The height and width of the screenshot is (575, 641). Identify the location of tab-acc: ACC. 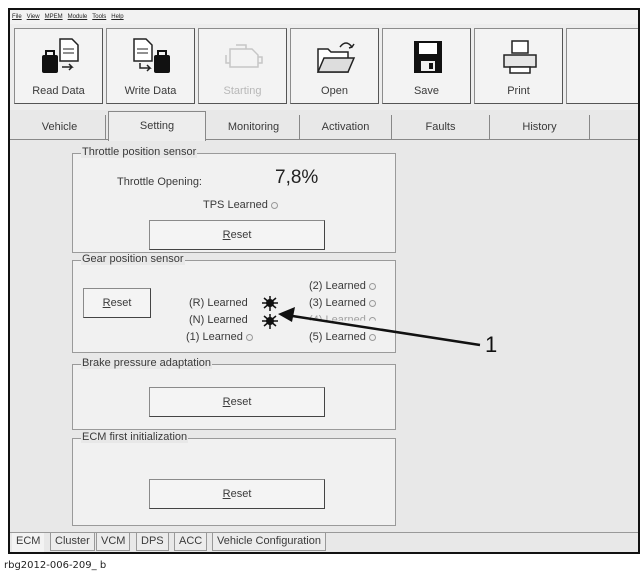
(191, 542).